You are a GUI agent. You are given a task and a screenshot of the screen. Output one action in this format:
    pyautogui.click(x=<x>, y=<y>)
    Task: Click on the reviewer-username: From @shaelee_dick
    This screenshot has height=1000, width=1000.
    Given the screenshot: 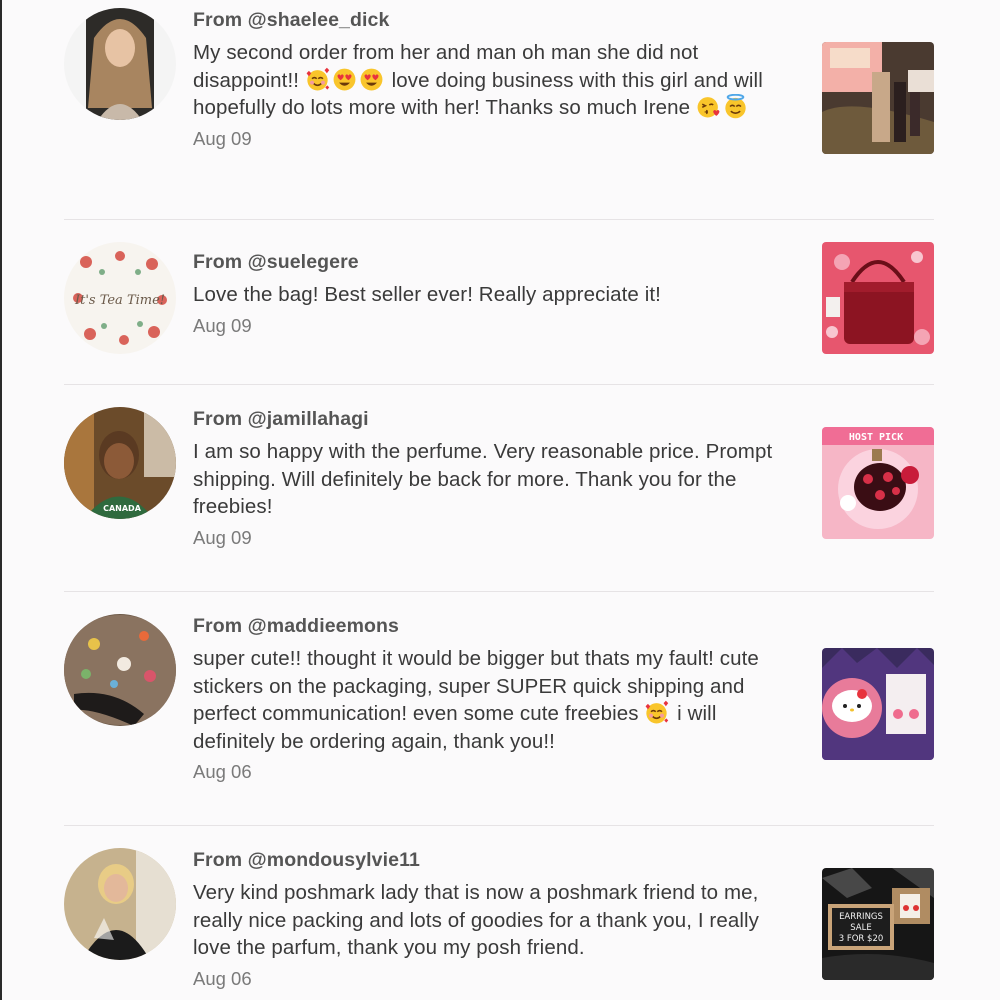 What is the action you would take?
    pyautogui.click(x=493, y=20)
    